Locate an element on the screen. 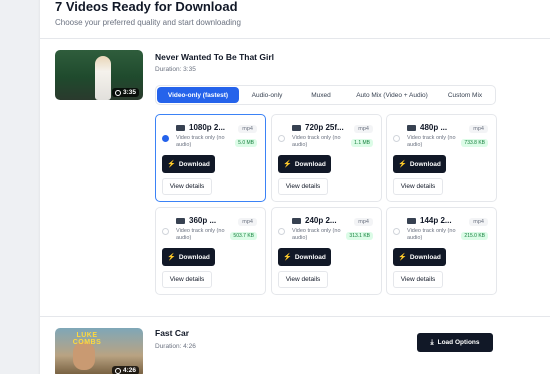 The width and height of the screenshot is (550, 374). video-thumbnail: 3:35 is located at coordinates (99, 75).